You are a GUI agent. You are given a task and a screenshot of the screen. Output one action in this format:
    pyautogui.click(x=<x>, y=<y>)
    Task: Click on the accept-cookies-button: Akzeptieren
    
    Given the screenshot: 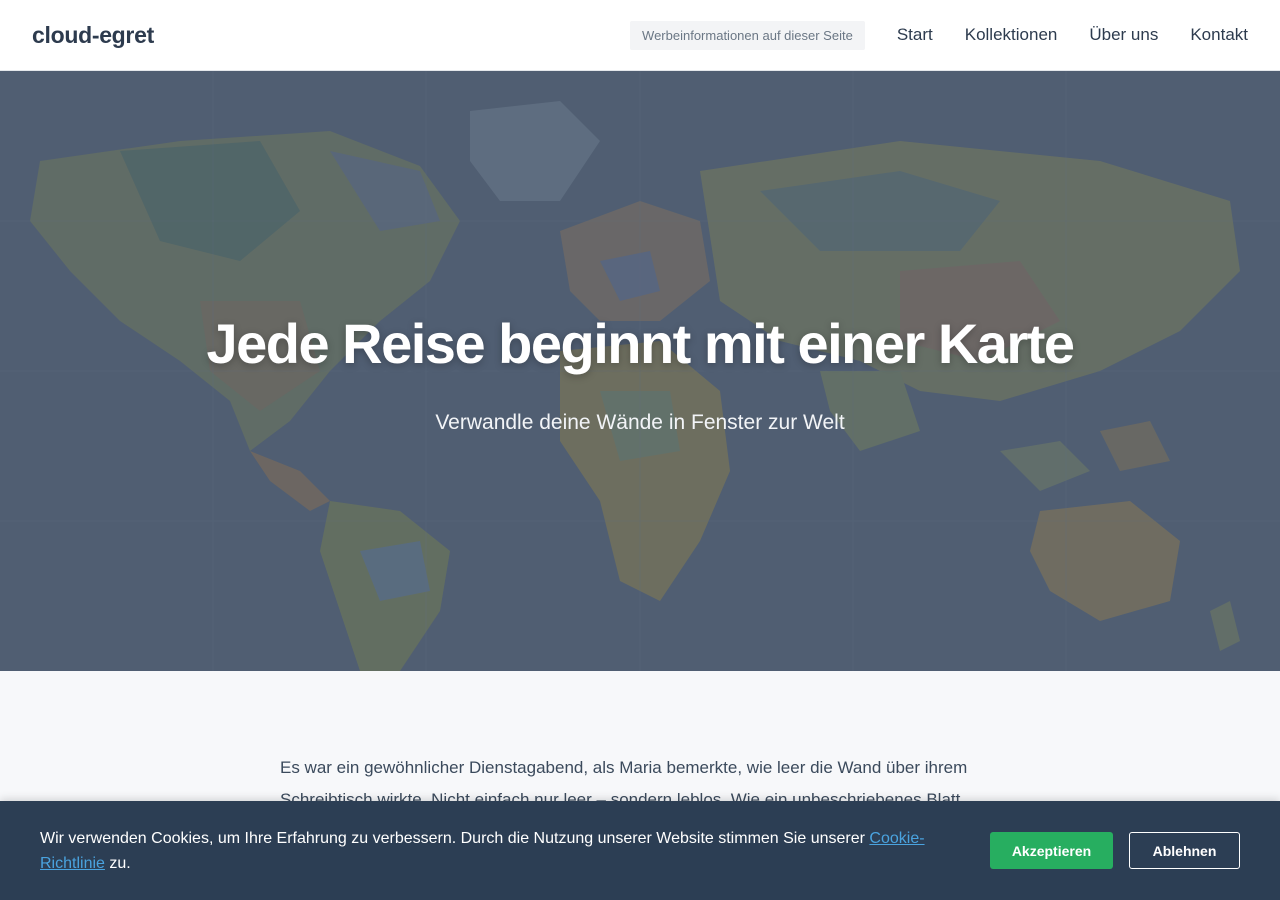 What is the action you would take?
    pyautogui.click(x=1051, y=850)
    